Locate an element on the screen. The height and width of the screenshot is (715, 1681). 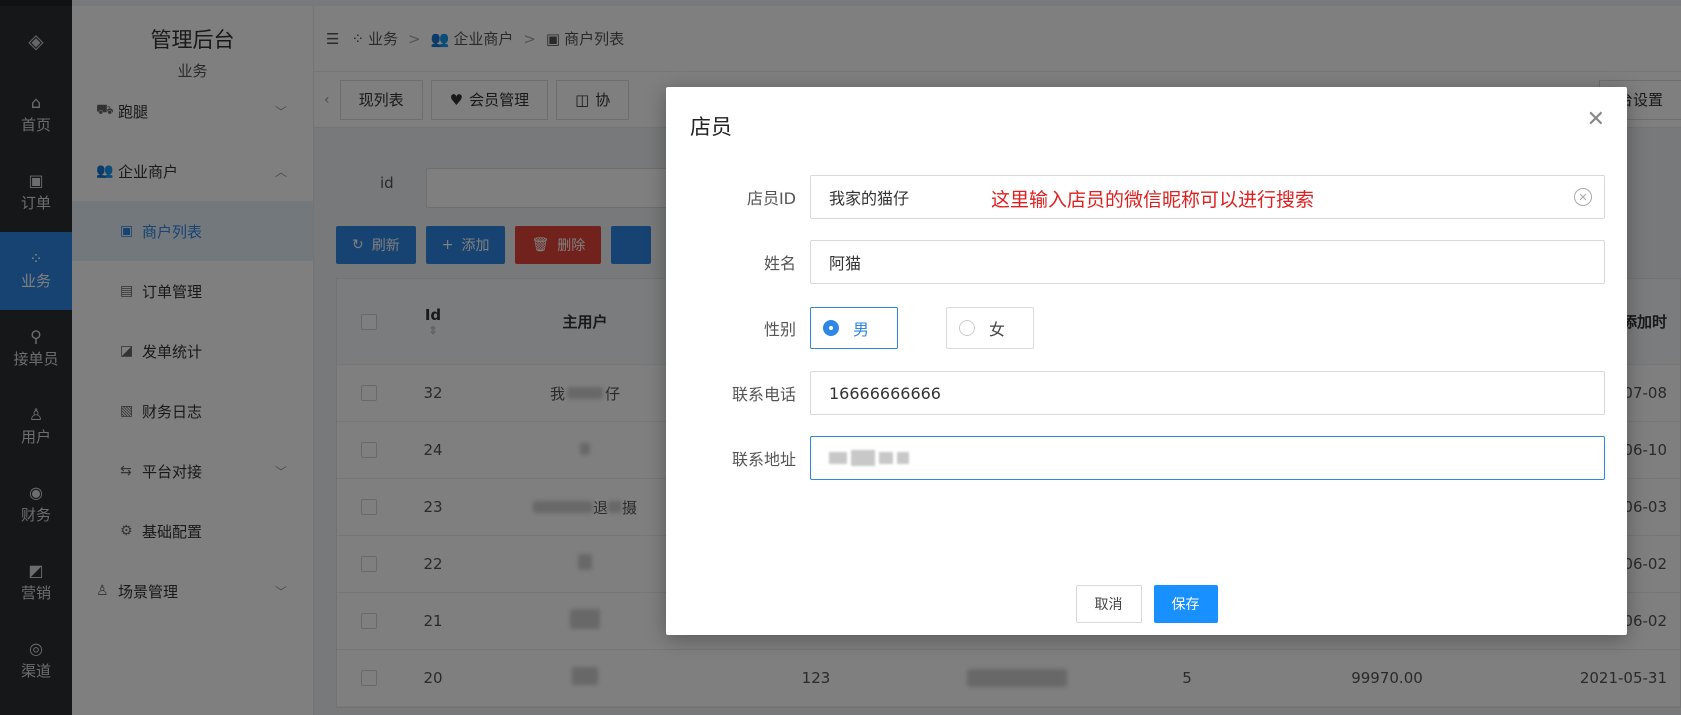
form-row-address: 联系地址 is located at coordinates (1147, 458).